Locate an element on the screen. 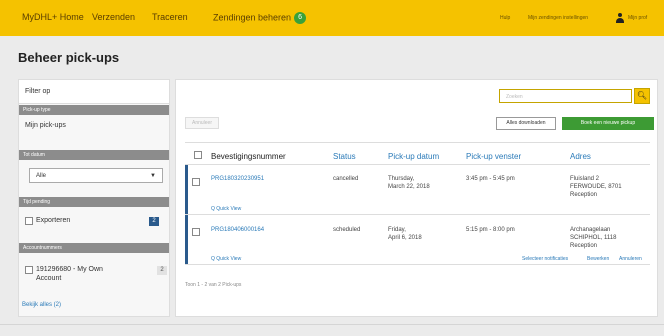  accounts-header: Accountnummers is located at coordinates (94, 248).